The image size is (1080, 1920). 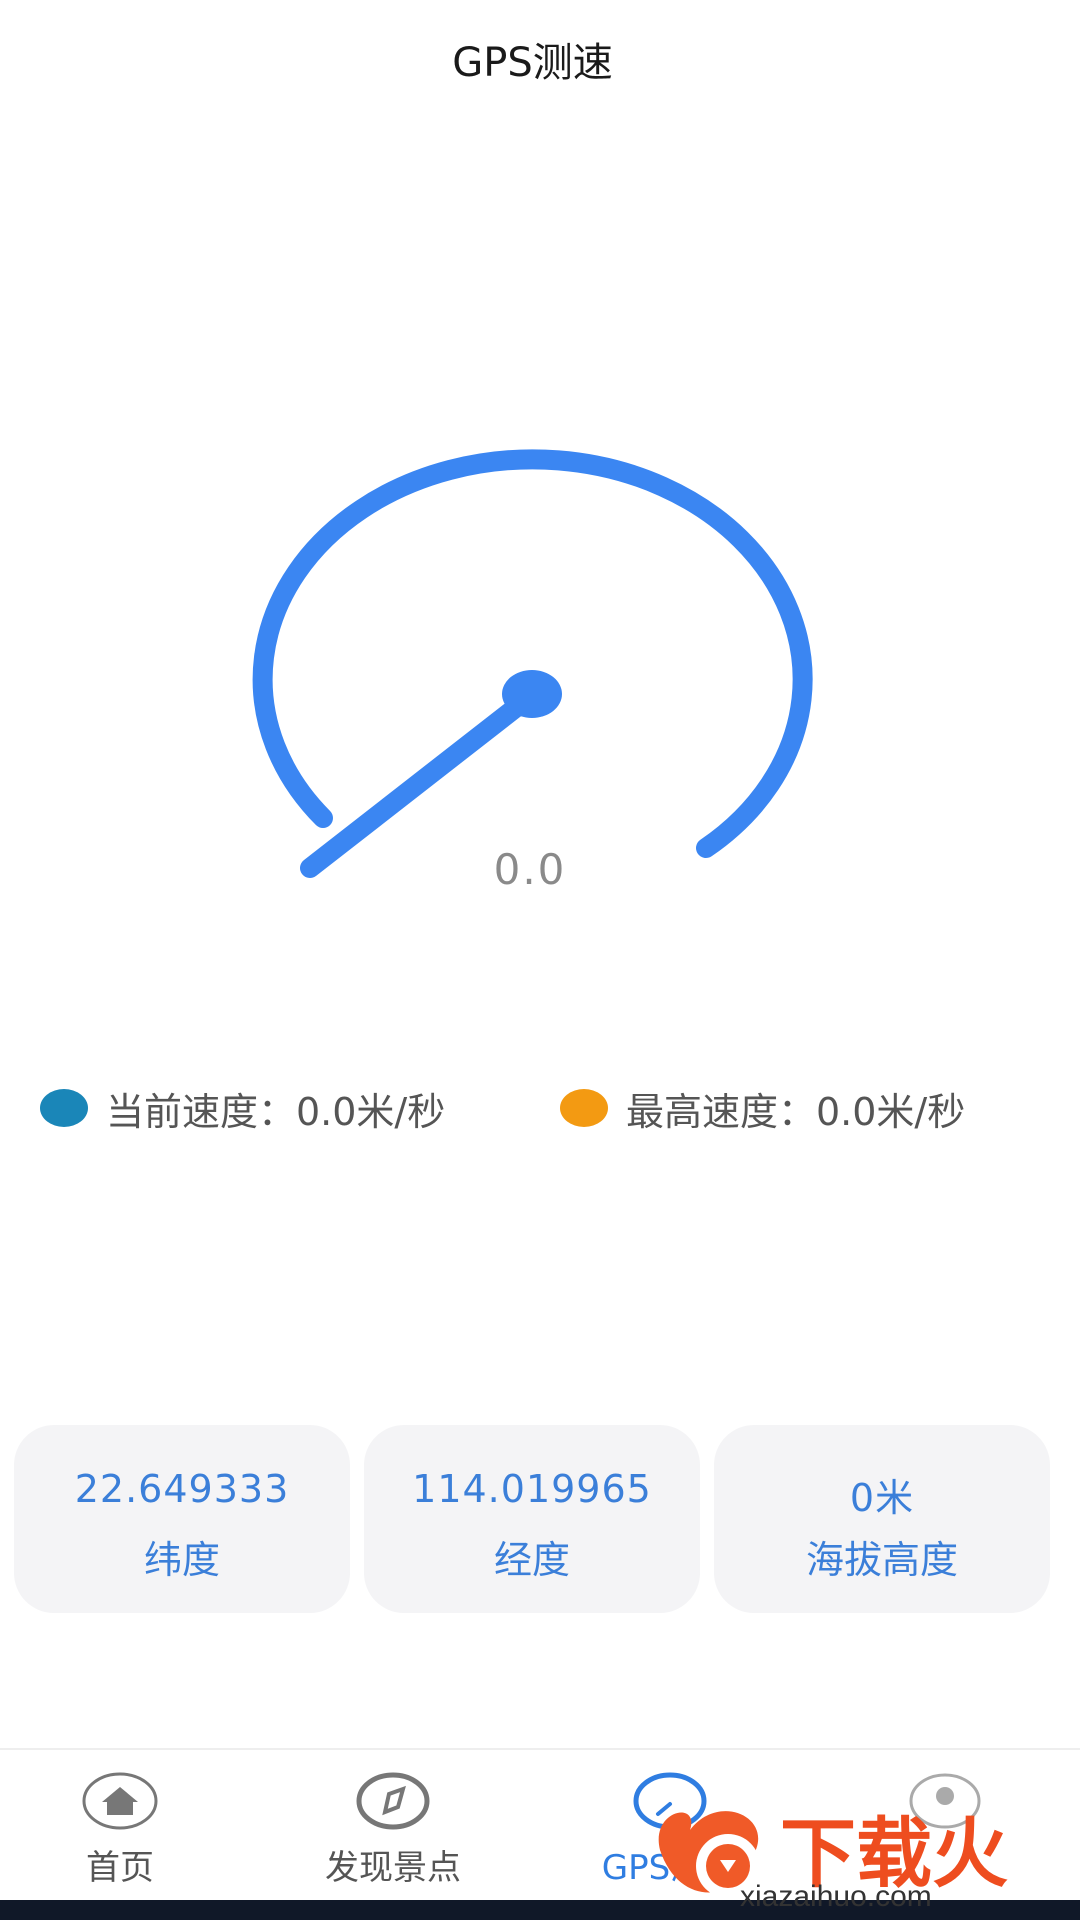 I want to click on gauge-hub, so click(x=532, y=694).